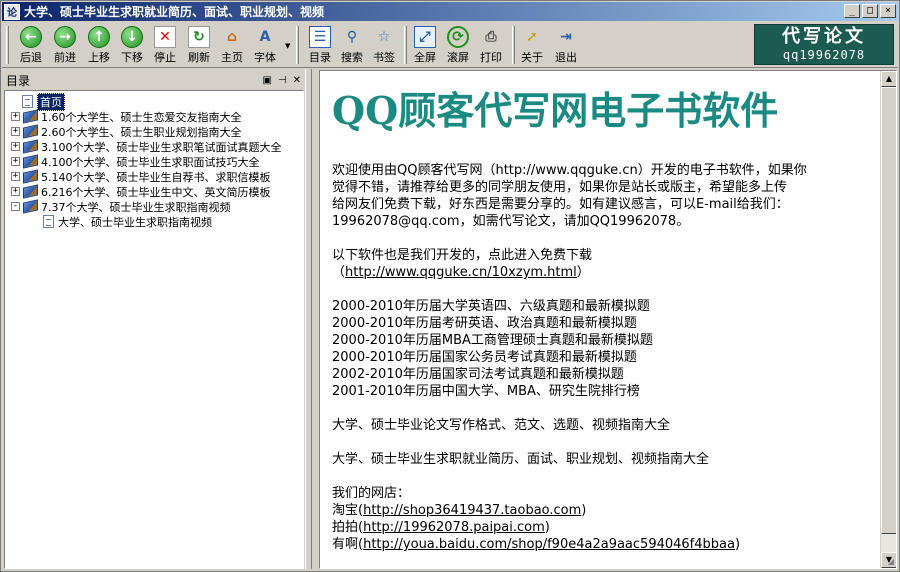 This screenshot has height=572, width=900. What do you see at coordinates (265, 37) in the screenshot?
I see `font-icon: A` at bounding box center [265, 37].